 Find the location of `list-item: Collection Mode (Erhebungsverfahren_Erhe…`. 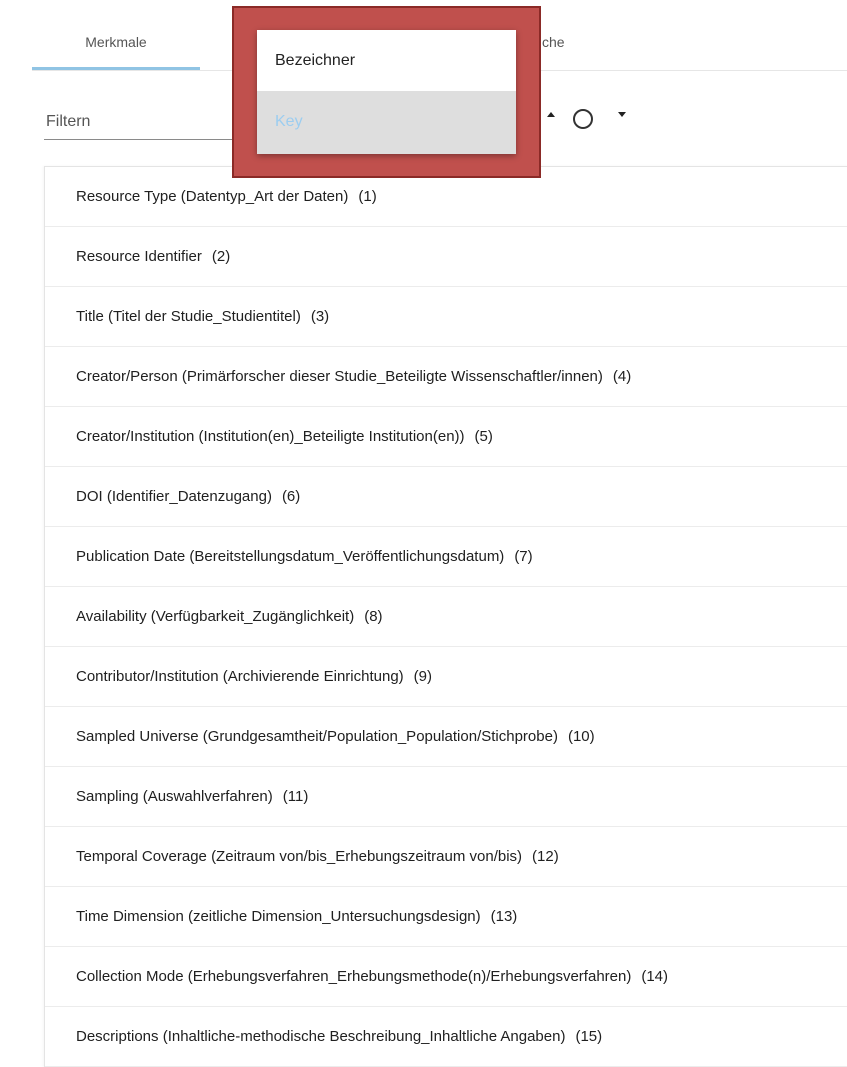

list-item: Collection Mode (Erhebungsverfahren_Erhe… is located at coordinates (446, 977).